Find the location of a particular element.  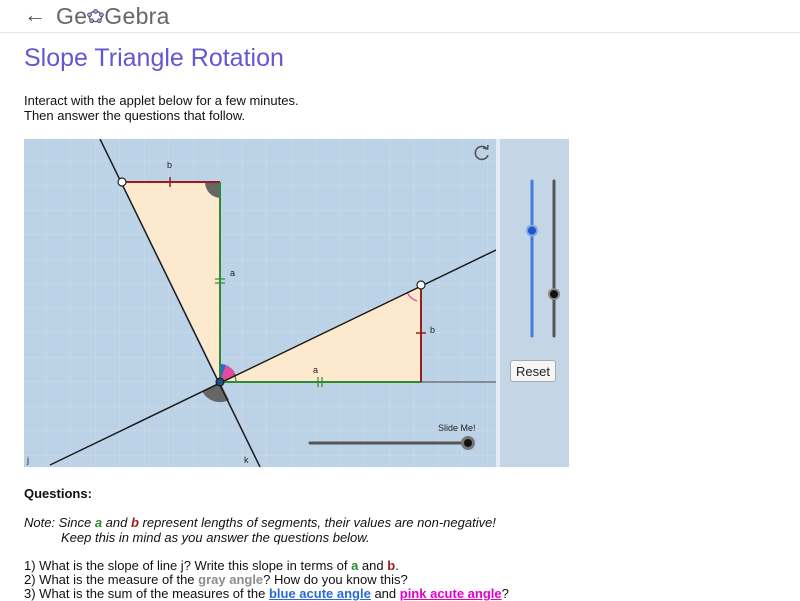

label-b-top: b is located at coordinates (169, 165).